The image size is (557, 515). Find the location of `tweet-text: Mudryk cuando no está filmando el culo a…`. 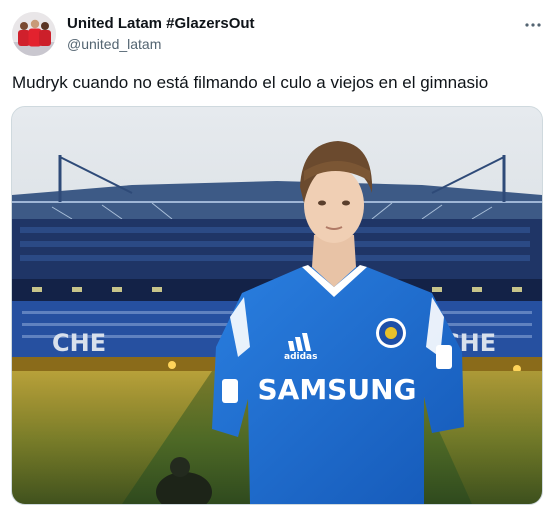

tweet-text: Mudryk cuando no está filmando el culo a… is located at coordinates (250, 82).